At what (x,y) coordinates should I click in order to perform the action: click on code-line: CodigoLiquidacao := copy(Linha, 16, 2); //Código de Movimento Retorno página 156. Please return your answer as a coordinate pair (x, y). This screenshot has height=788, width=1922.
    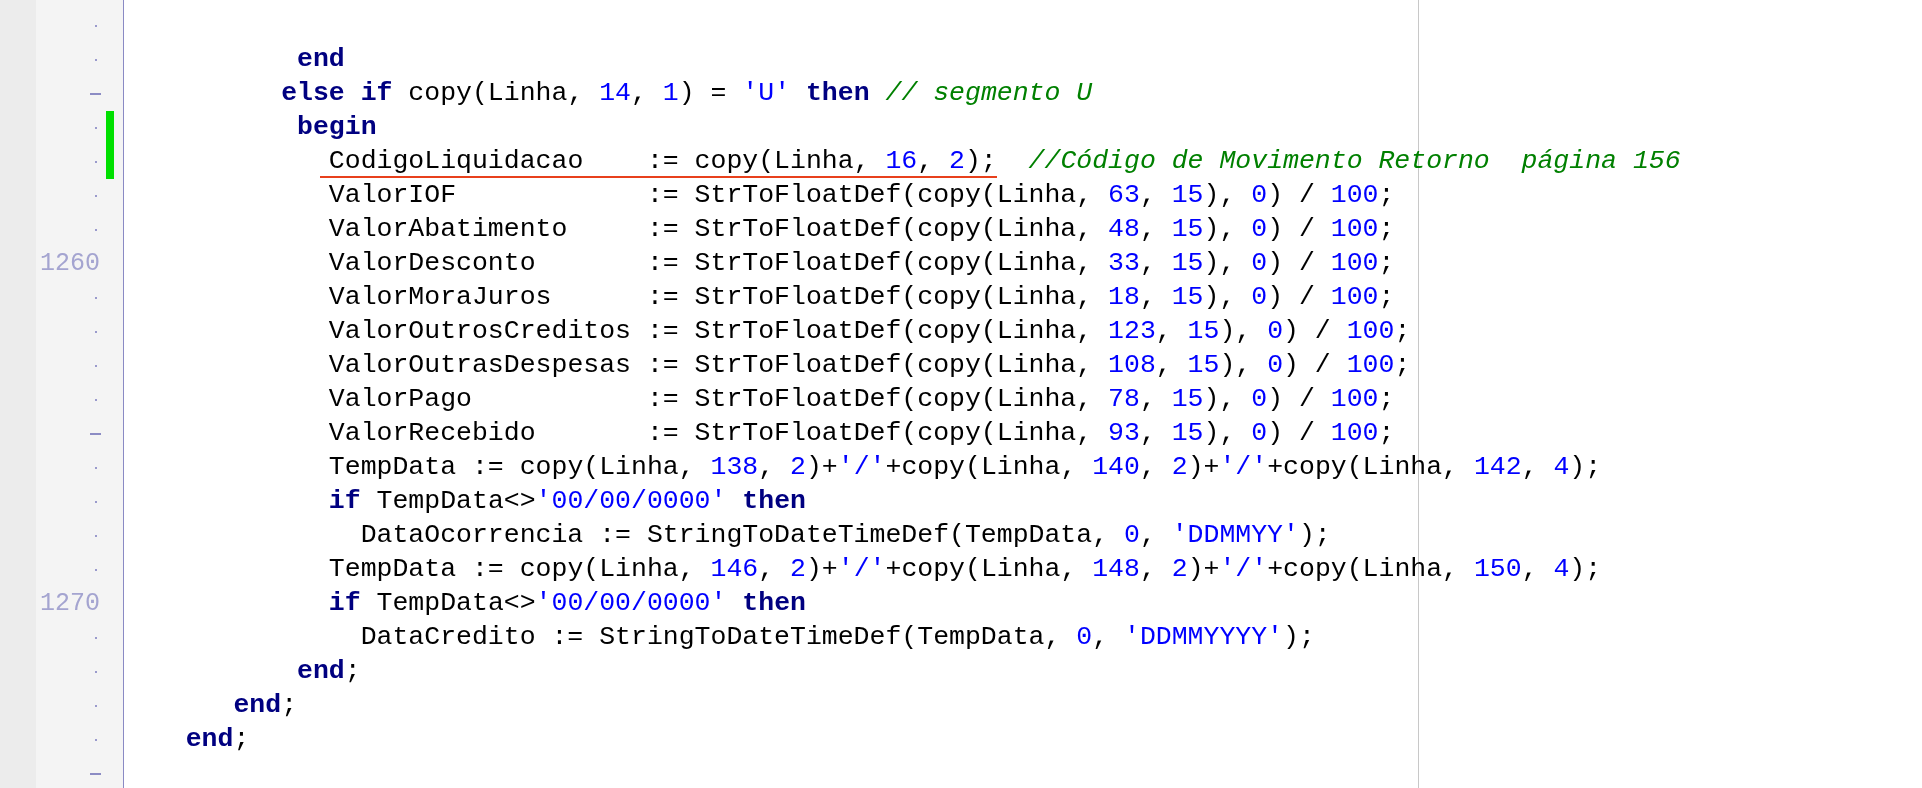
    Looking at the image, I should click on (909, 160).